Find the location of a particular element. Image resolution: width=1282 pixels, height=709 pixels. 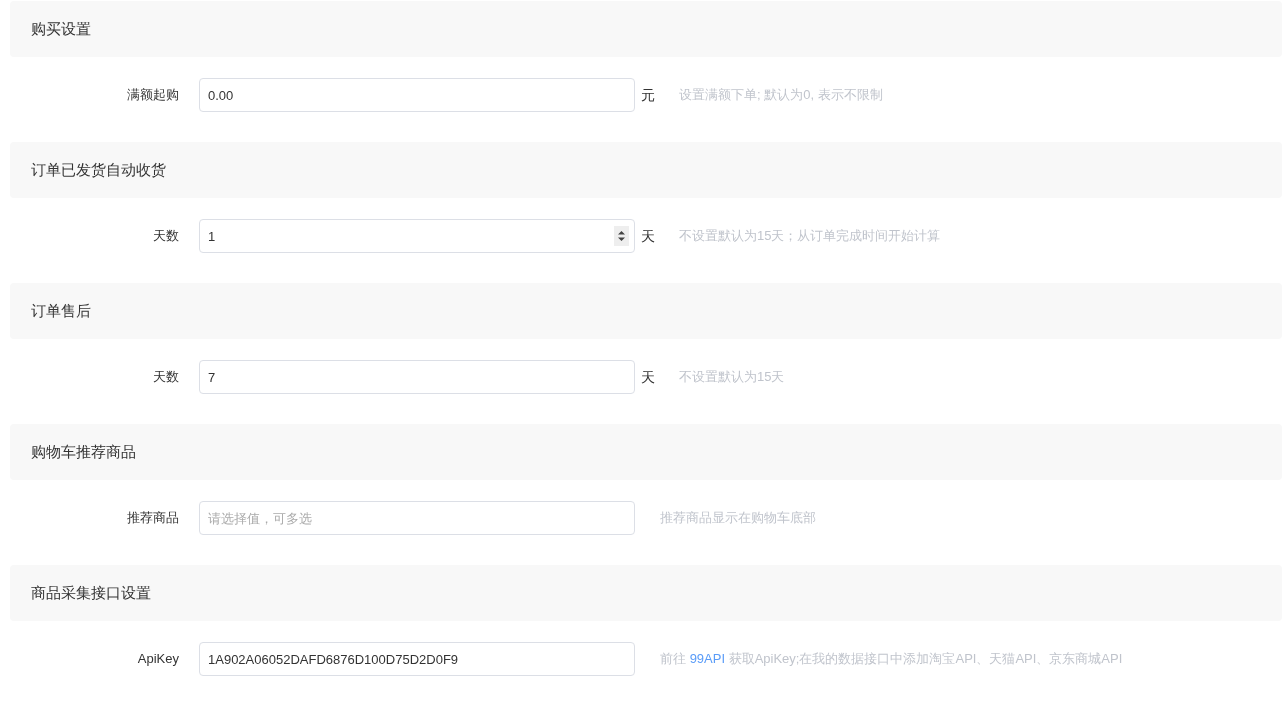

input-field: 1 is located at coordinates (417, 236).